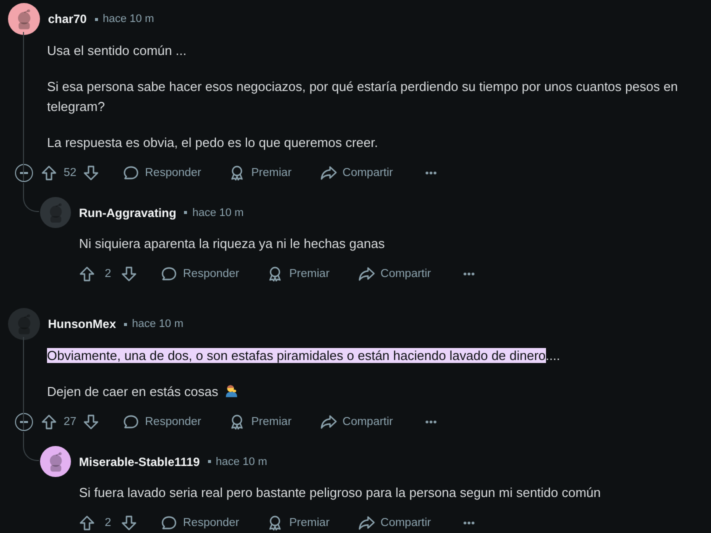 This screenshot has height=533, width=711. I want to click on comment-text: La respuesta es obvia, el pedo es lo que queremos creer., so click(213, 143).